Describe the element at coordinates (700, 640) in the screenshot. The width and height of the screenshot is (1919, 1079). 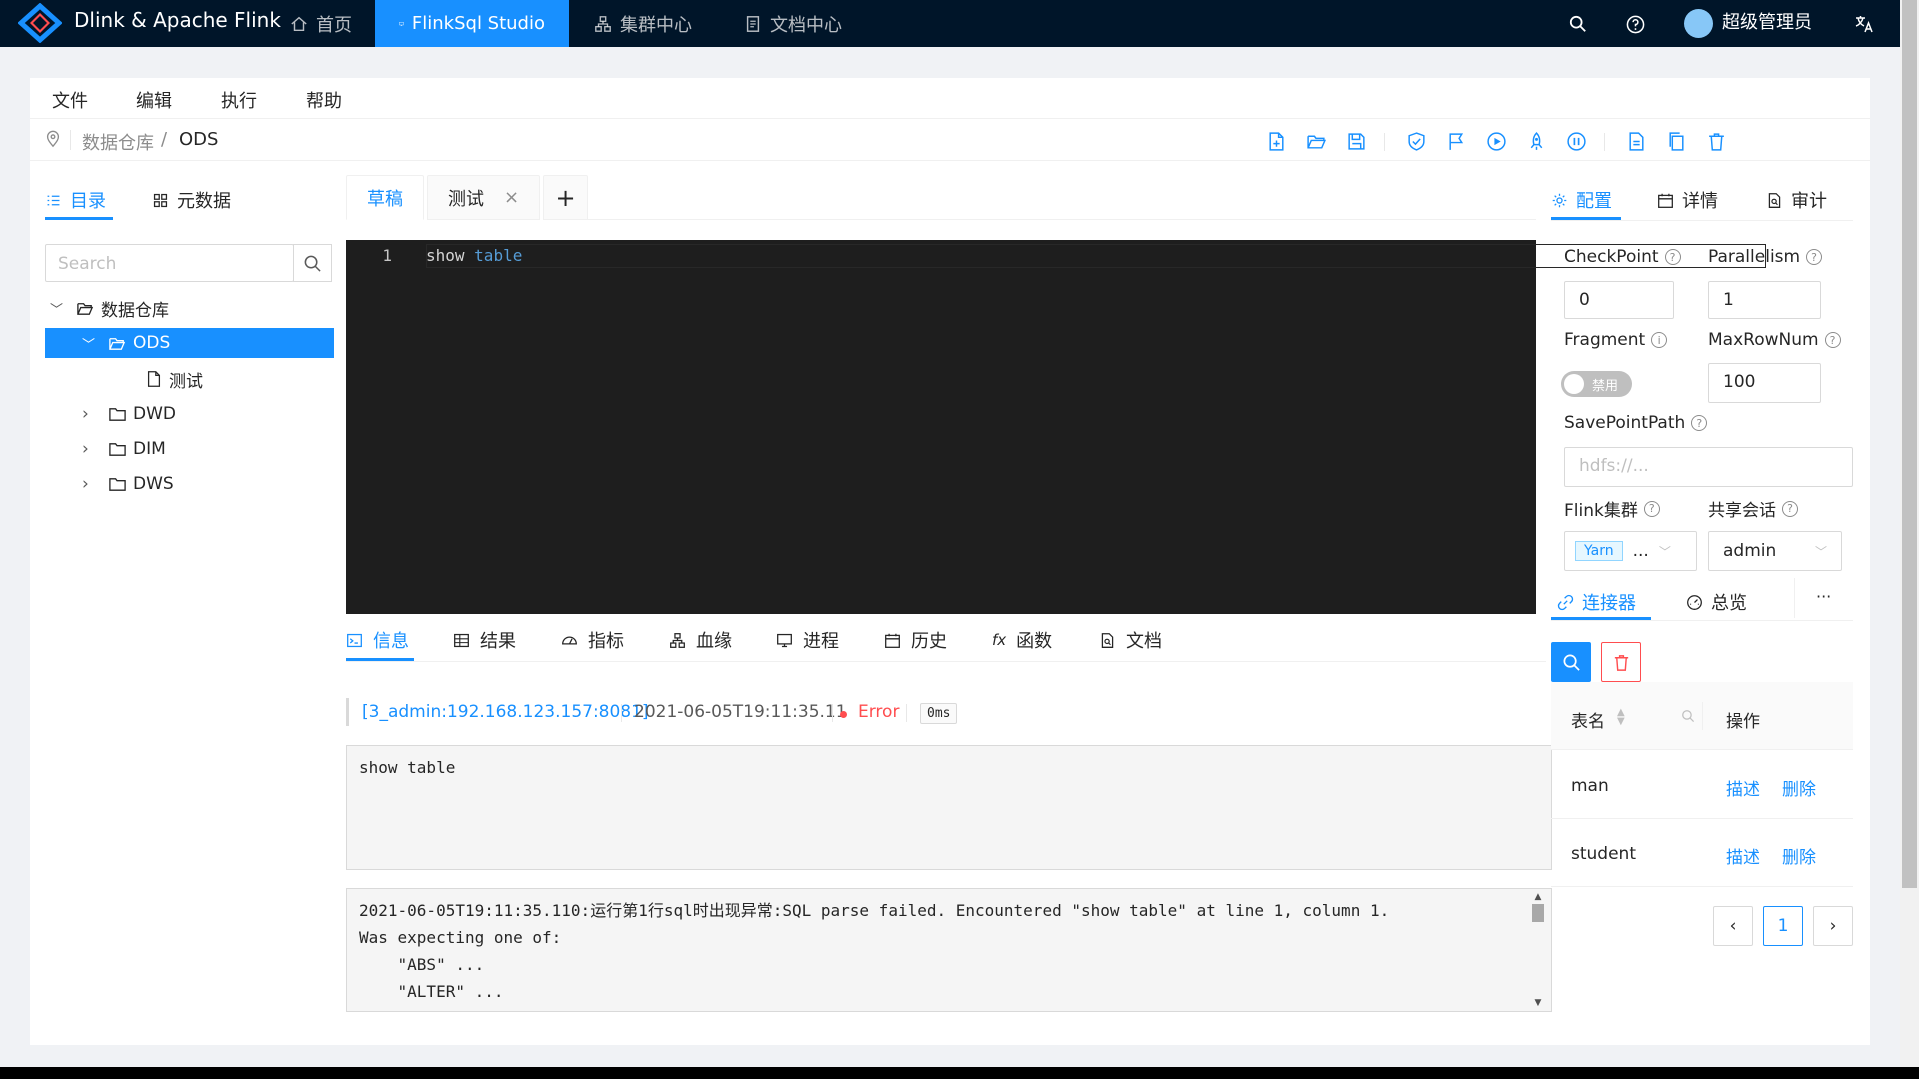
I see `tab-lineage: 血缘` at that location.